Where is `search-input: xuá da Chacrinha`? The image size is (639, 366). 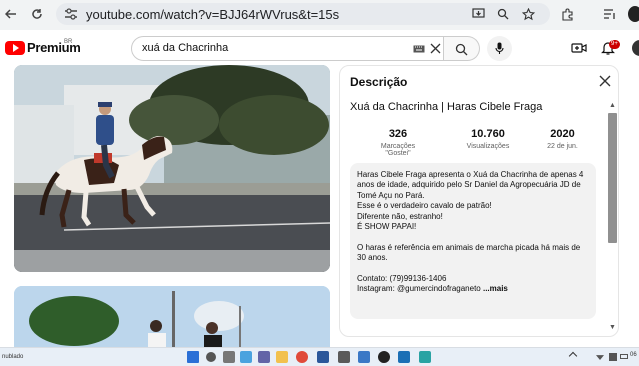
search-input: xuá da Chacrinha is located at coordinates (287, 48).